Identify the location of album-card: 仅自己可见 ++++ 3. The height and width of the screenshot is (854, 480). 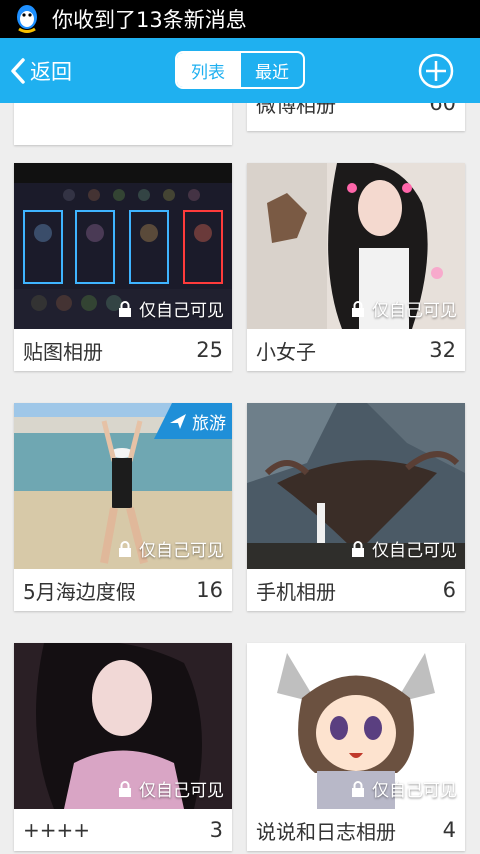
(123, 747).